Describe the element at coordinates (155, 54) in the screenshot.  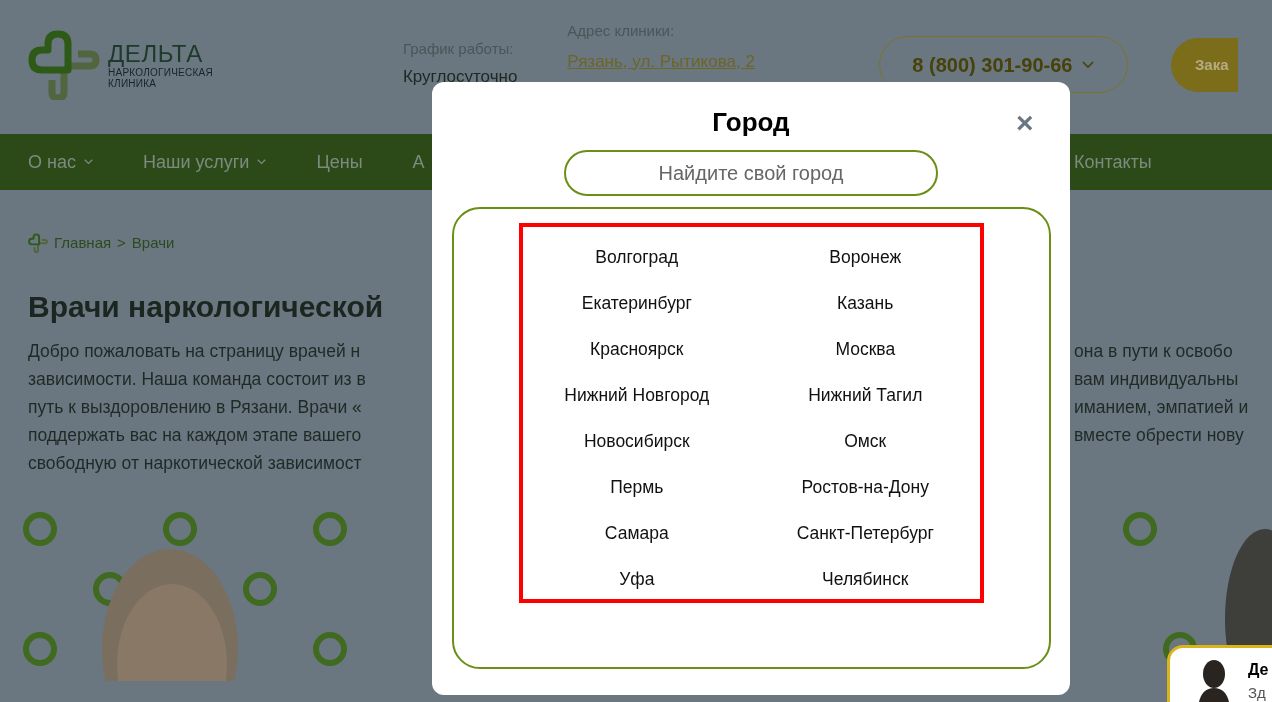
I see `clinic-name: ДЕЛЬТА` at that location.